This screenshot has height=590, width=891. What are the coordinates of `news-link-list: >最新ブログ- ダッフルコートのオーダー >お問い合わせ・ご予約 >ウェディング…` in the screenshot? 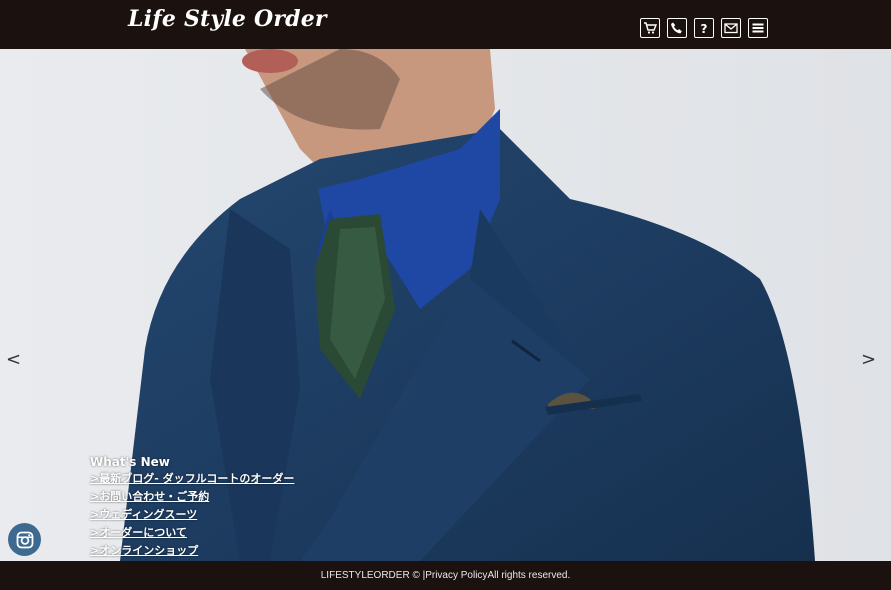 It's located at (192, 515).